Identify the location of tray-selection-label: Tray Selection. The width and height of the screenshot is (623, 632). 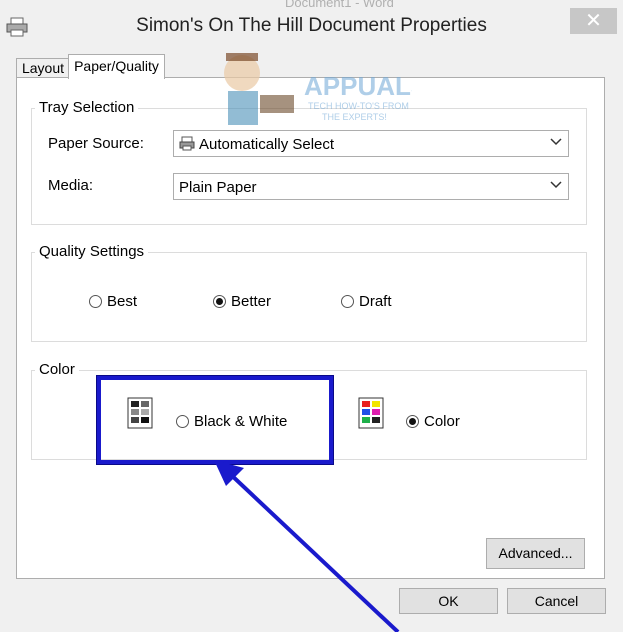
(87, 107).